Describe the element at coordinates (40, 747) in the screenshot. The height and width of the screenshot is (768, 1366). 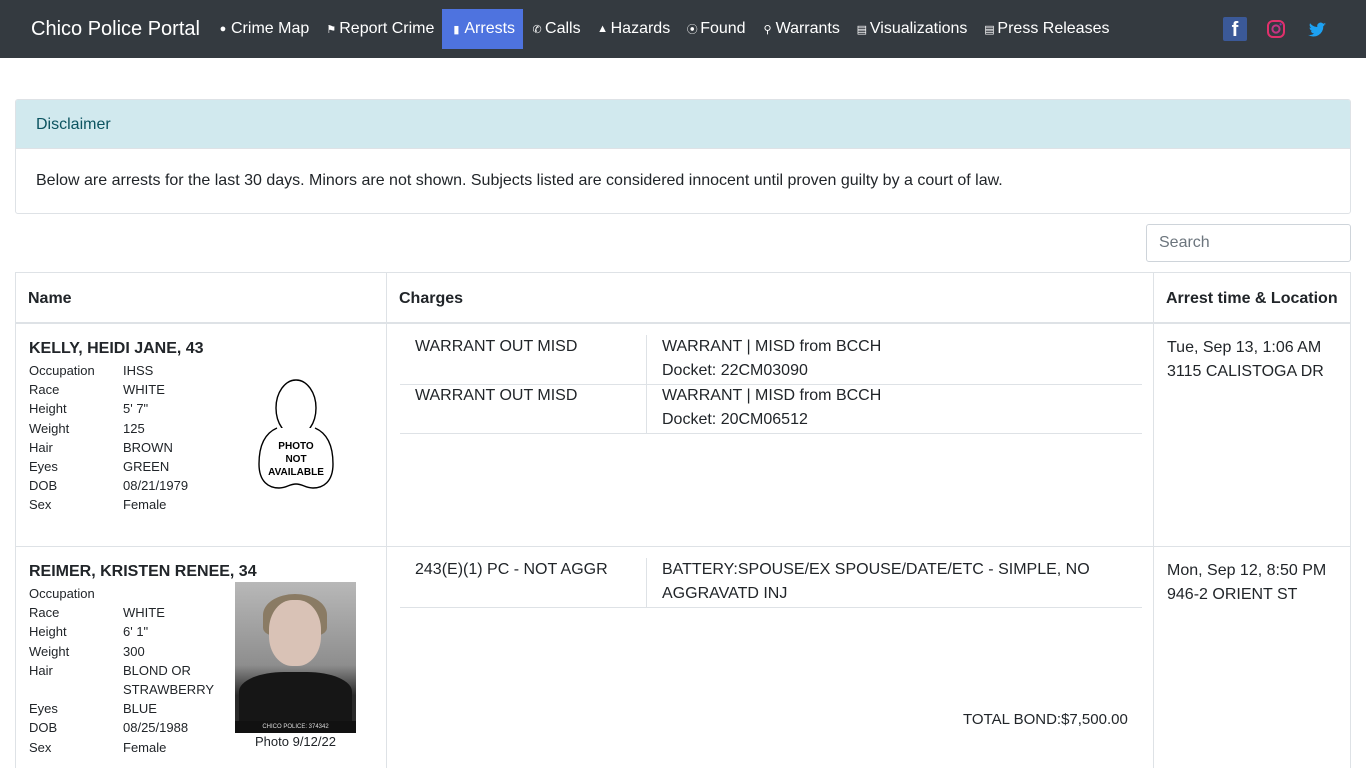
I see `attribute-key: Sex` at that location.